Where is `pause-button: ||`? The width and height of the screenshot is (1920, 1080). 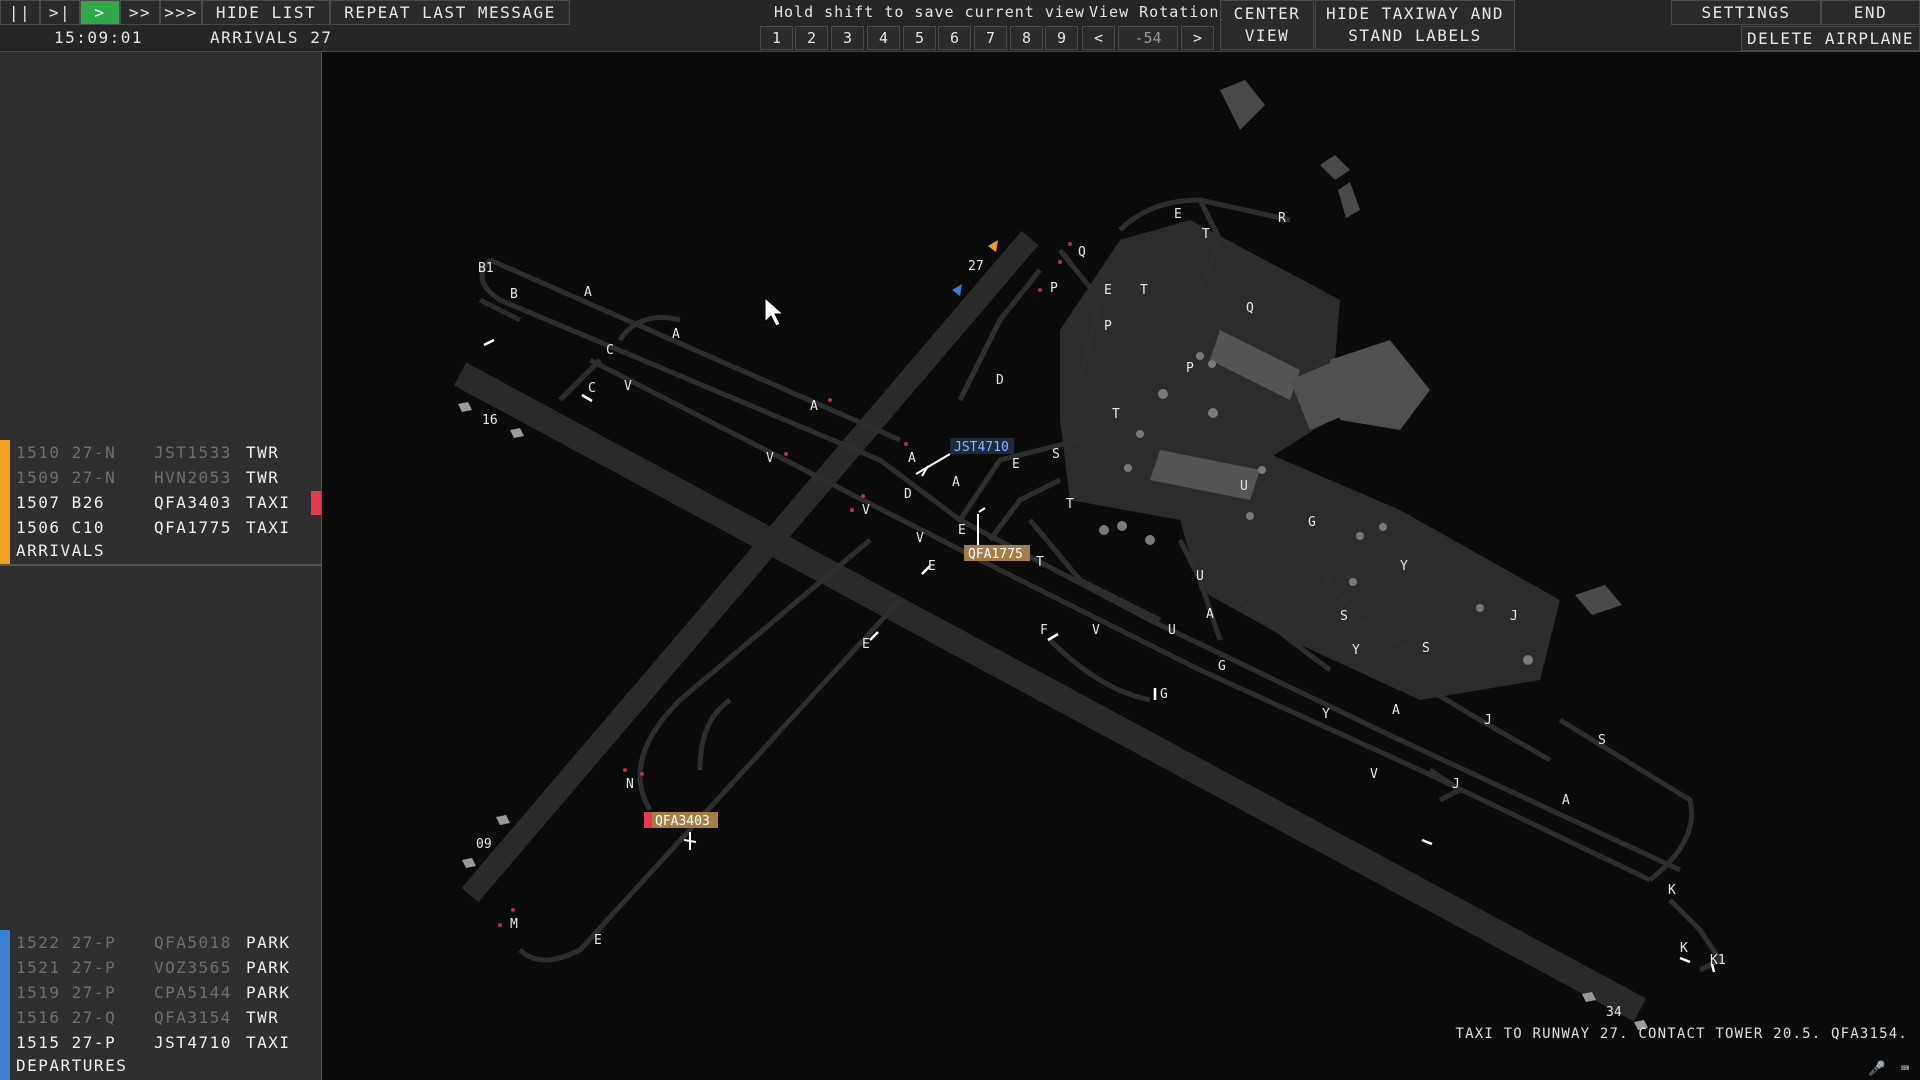 pause-button: || is located at coordinates (20, 12).